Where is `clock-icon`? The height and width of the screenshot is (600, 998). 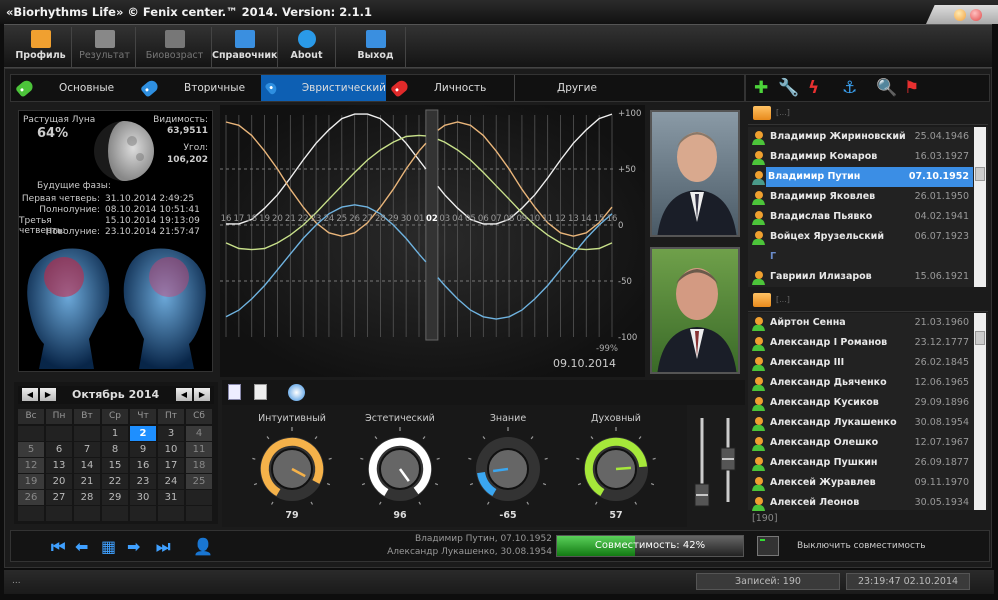
clock-icon is located at coordinates (296, 392).